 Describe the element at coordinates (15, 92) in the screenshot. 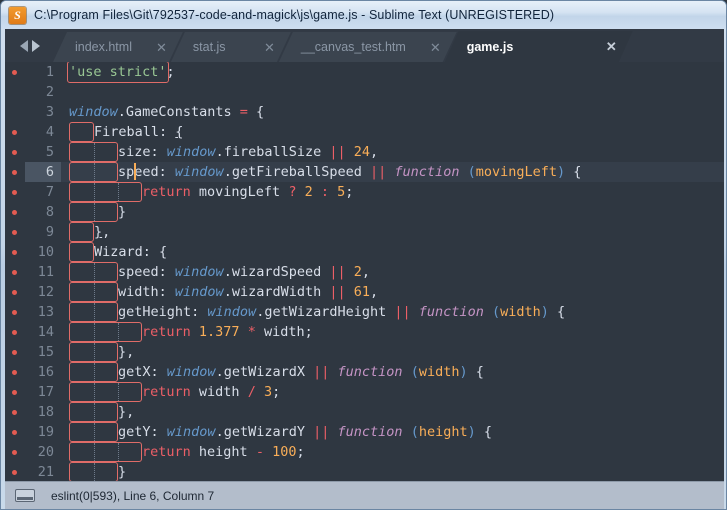

I see `error-marker-slot` at that location.